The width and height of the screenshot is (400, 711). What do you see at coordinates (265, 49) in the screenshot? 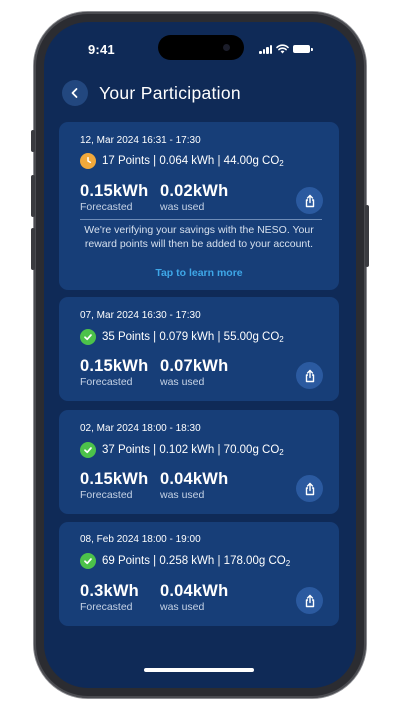
I see `cellular-signal-icon` at bounding box center [265, 49].